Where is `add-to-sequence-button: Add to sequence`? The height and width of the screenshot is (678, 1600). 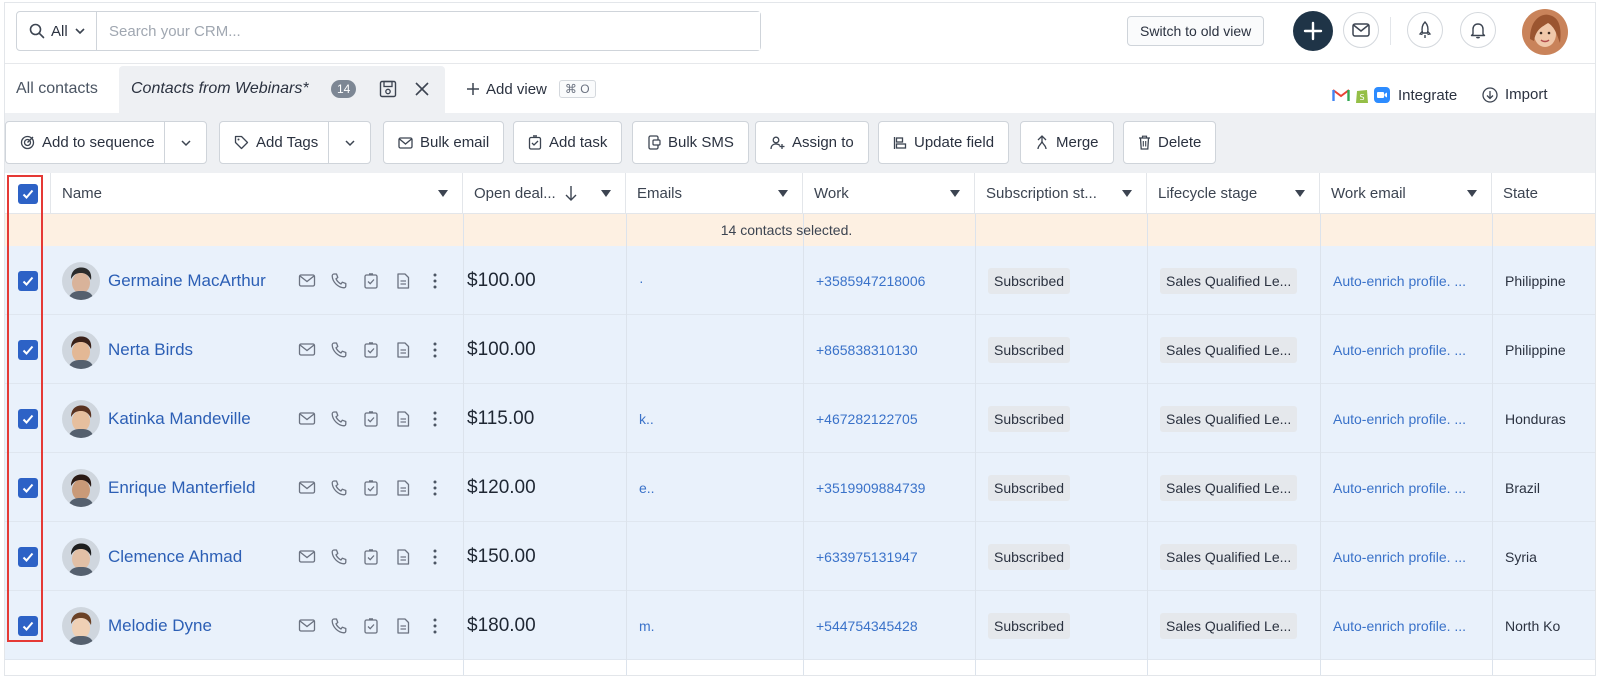
add-to-sequence-button: Add to sequence is located at coordinates (106, 142).